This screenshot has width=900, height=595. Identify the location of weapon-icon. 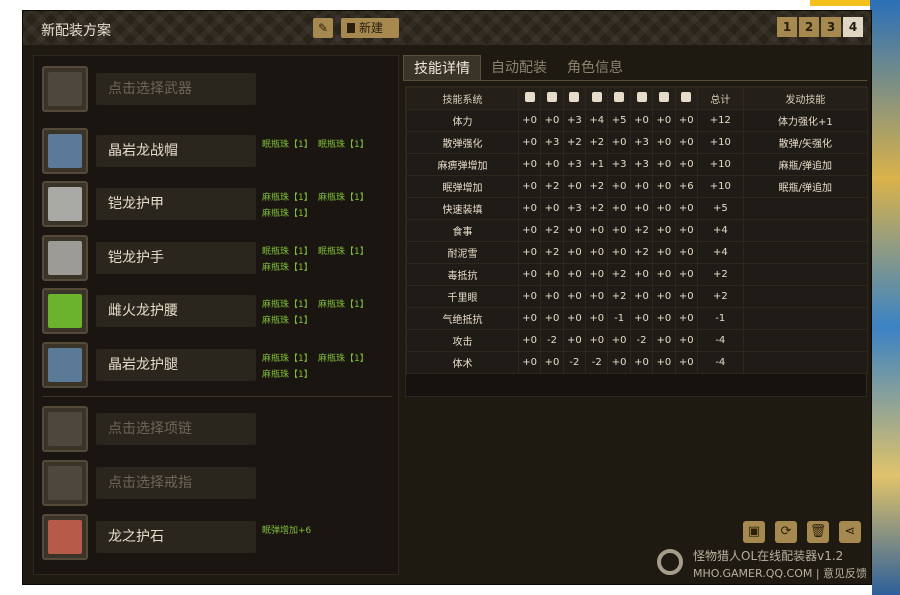
(65, 89).